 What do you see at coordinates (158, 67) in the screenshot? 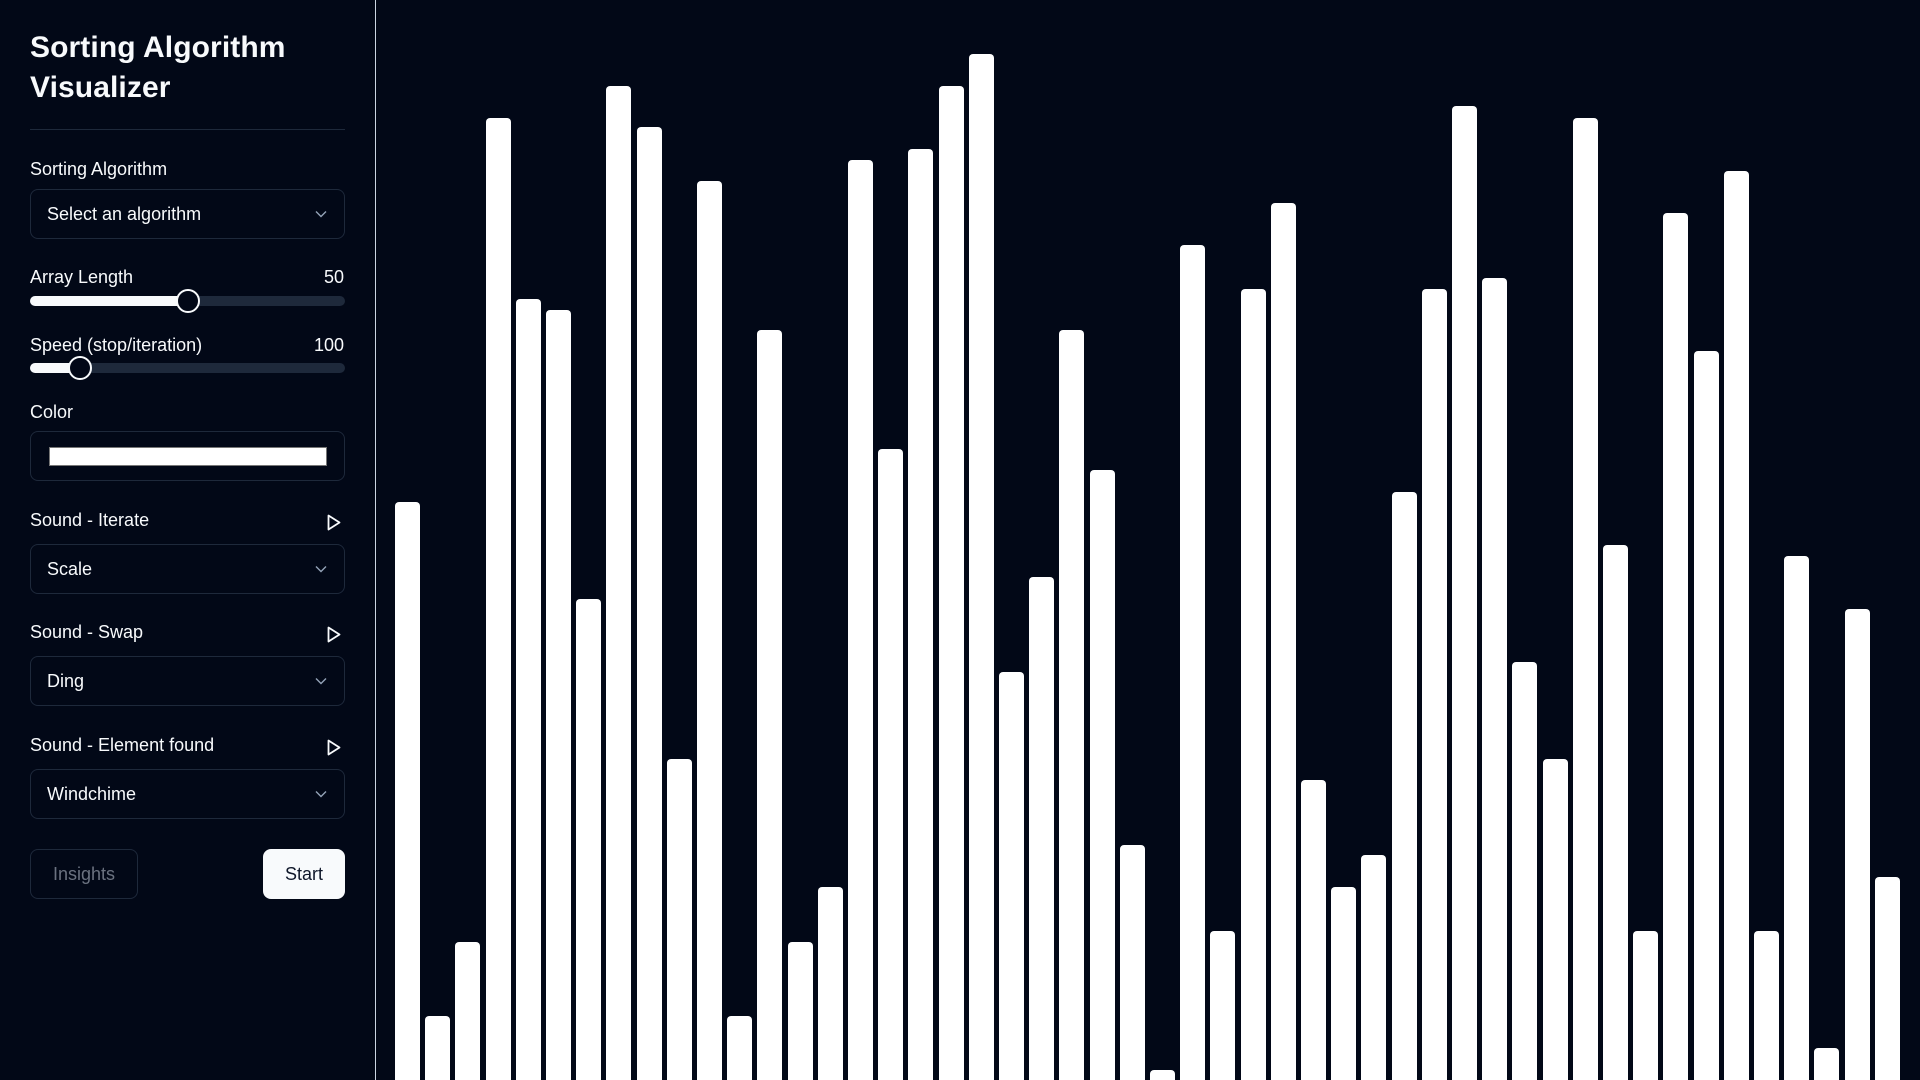
I see `page-title: Sorting Algorithm Visualizer` at bounding box center [158, 67].